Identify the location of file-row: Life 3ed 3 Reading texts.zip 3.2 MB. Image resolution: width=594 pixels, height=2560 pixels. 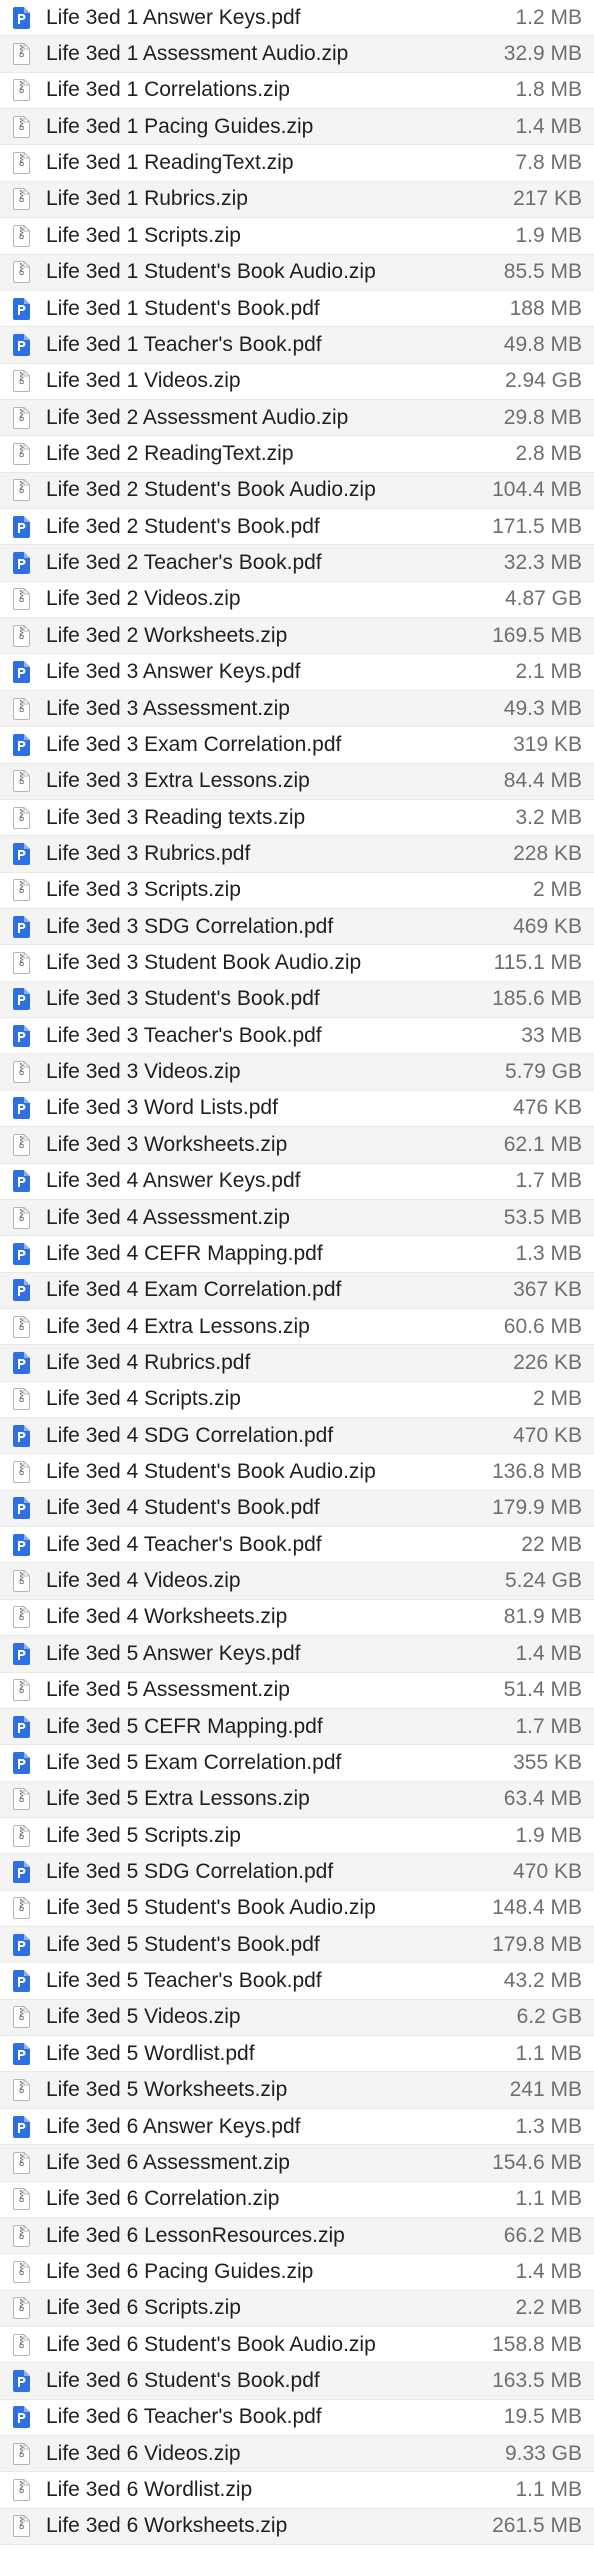
(297, 818).